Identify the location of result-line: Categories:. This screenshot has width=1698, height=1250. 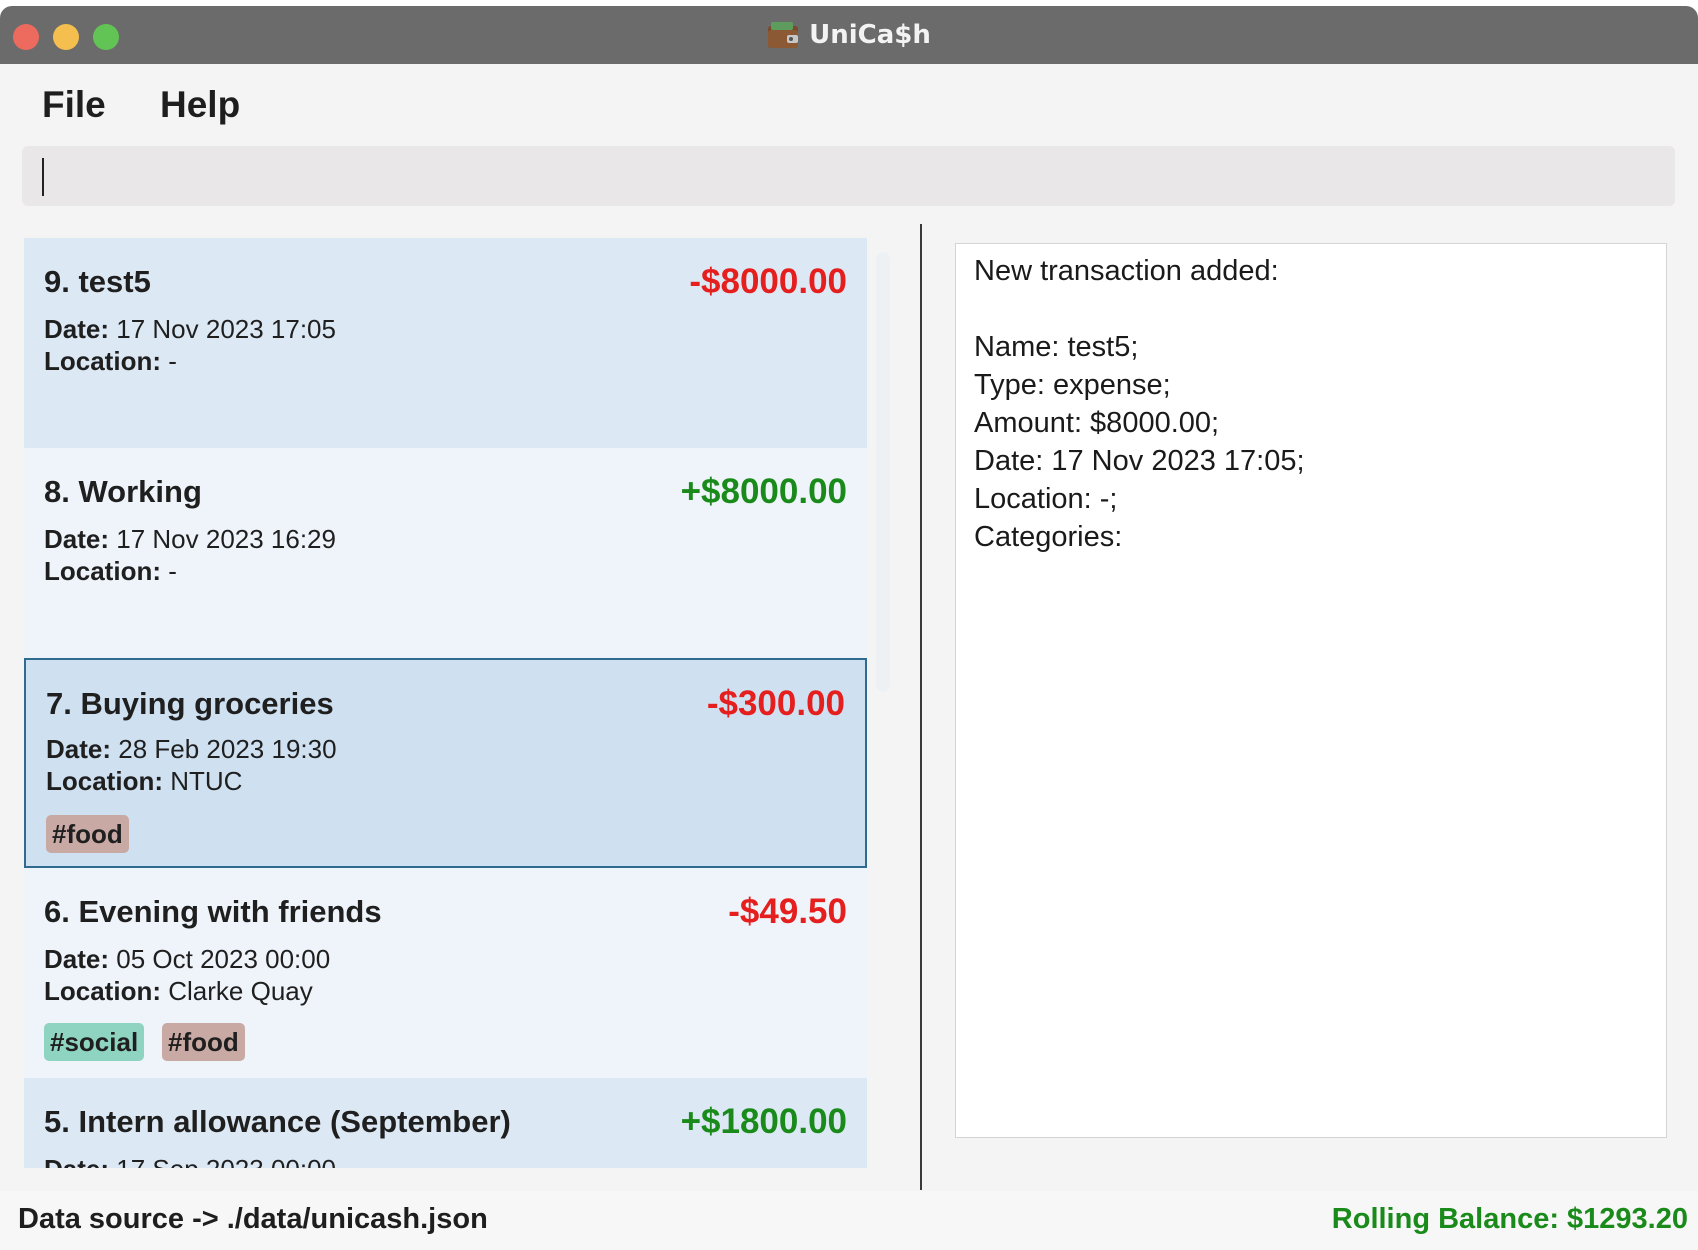
(1048, 537).